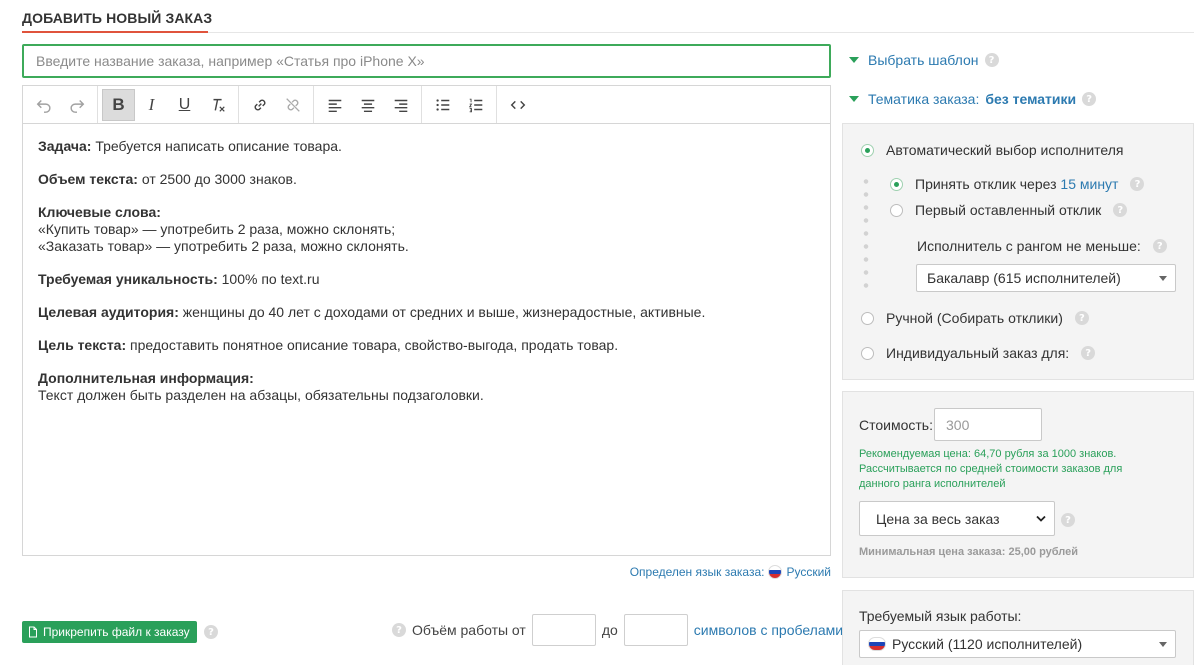 The width and height of the screenshot is (1200, 665). Describe the element at coordinates (938, 518) in the screenshot. I see `price-type-value: Цена за весь заказ` at that location.